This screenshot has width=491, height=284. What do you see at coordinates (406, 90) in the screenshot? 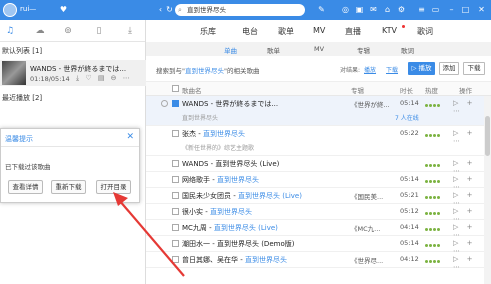
I see `col-duration: 时长` at bounding box center [406, 90].